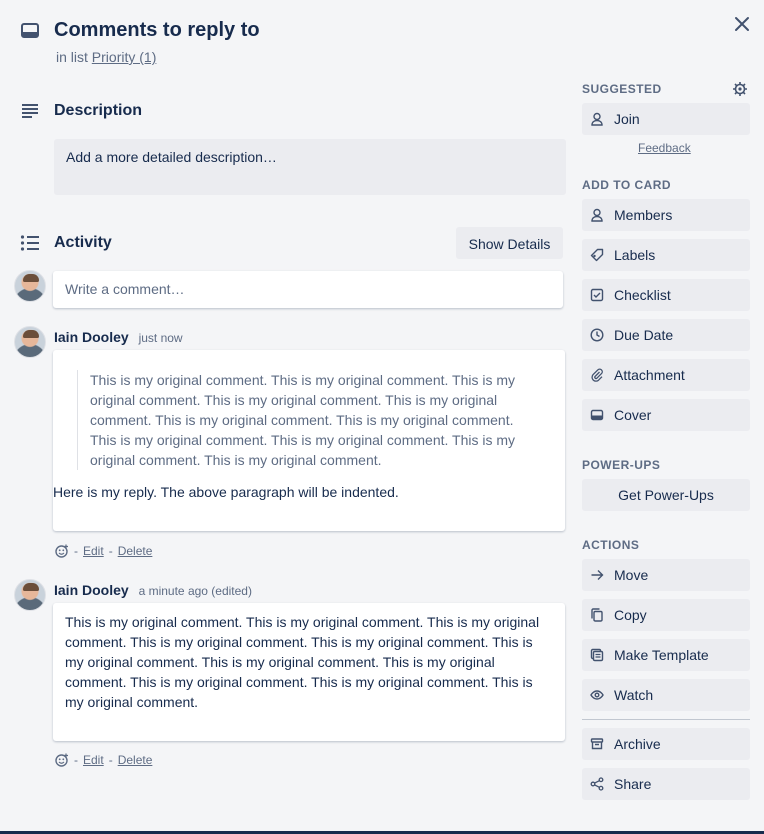 This screenshot has width=764, height=834. What do you see at coordinates (666, 719) in the screenshot?
I see `sidebar-divider` at bounding box center [666, 719].